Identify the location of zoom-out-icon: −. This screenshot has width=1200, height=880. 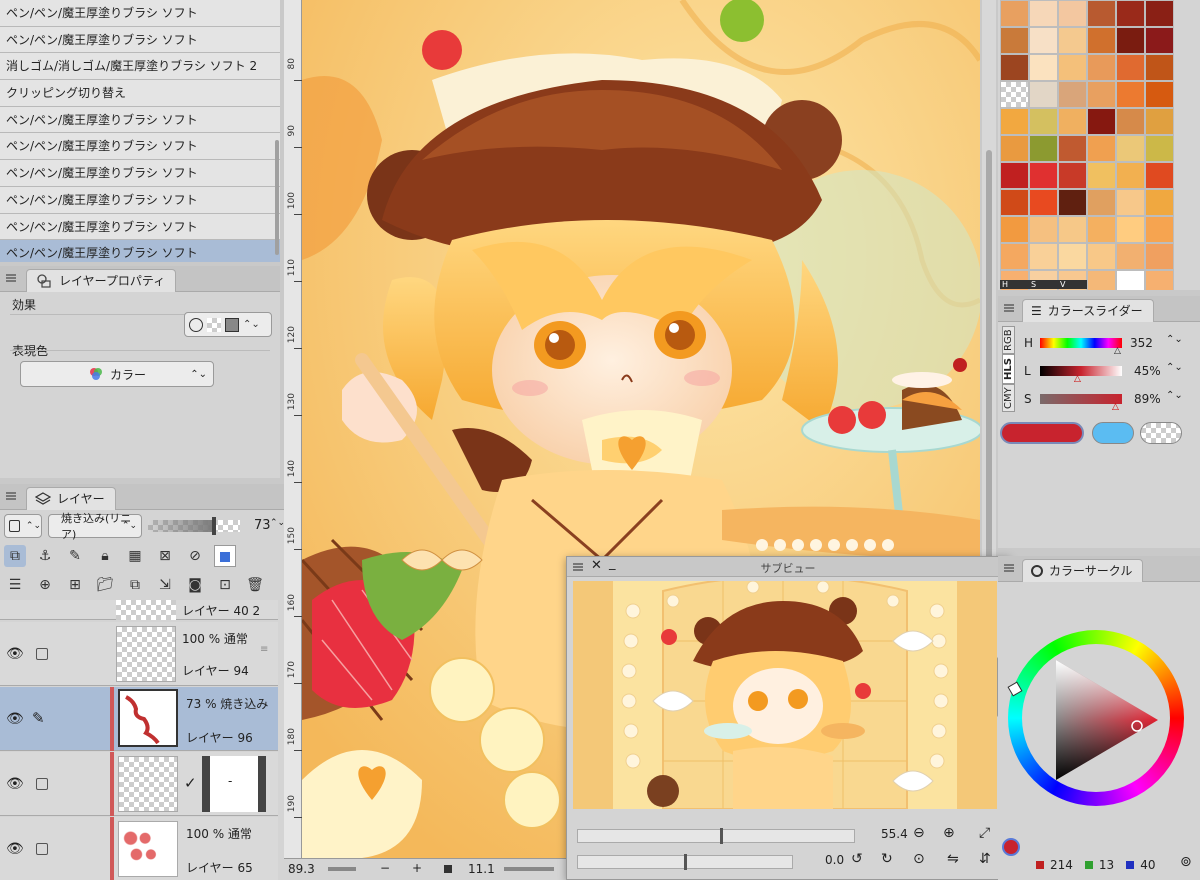
(385, 868).